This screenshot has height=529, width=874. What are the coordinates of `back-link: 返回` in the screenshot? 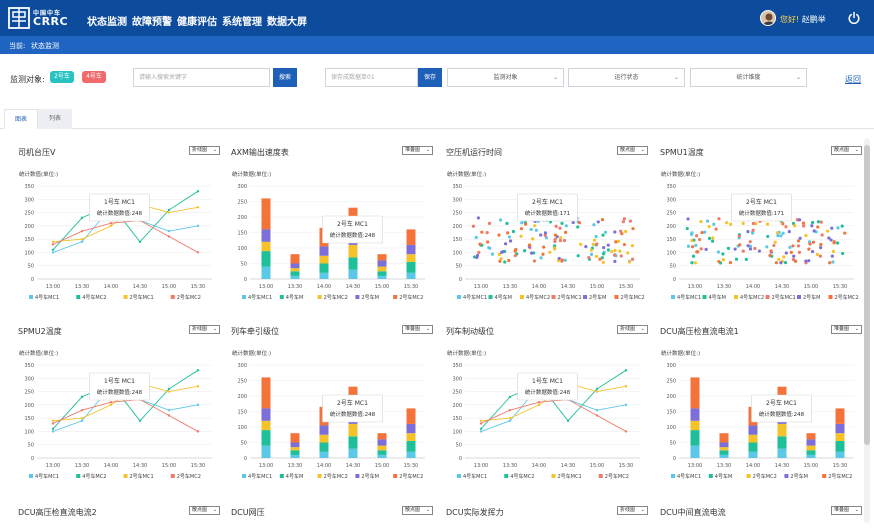 It's located at (853, 79).